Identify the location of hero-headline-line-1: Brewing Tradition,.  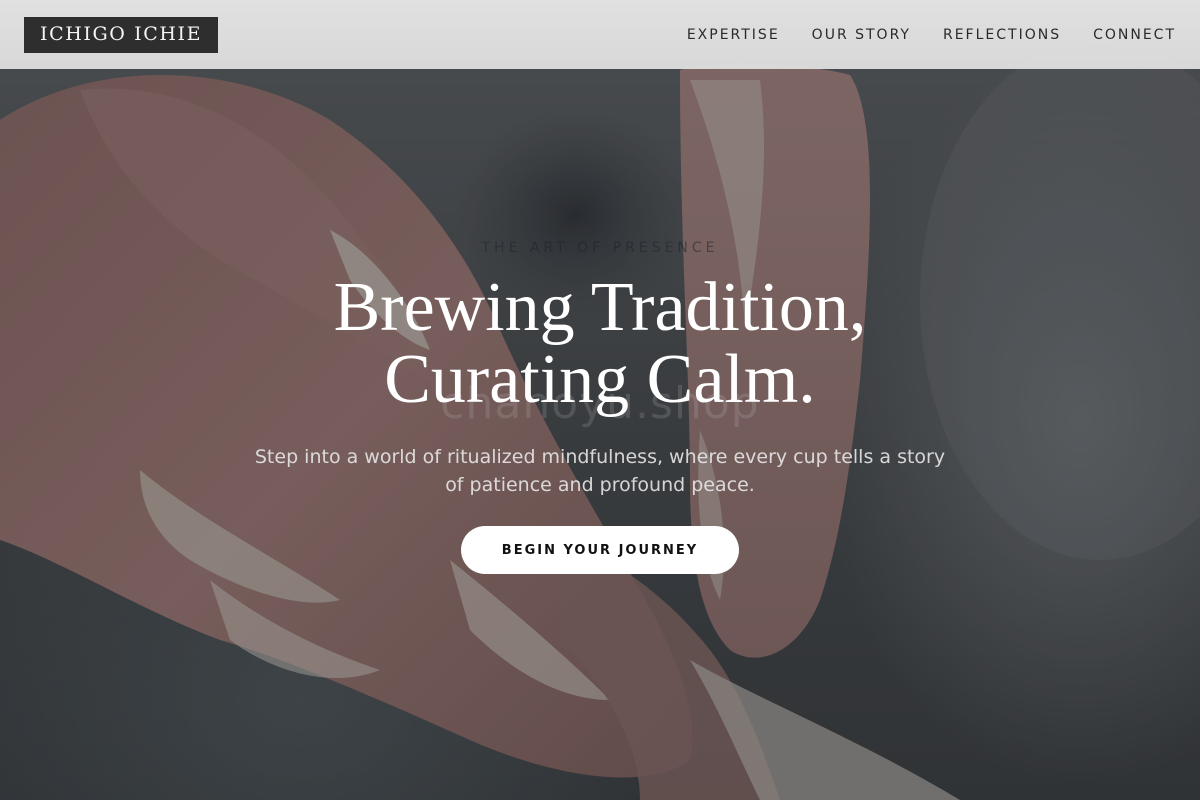
(600, 307).